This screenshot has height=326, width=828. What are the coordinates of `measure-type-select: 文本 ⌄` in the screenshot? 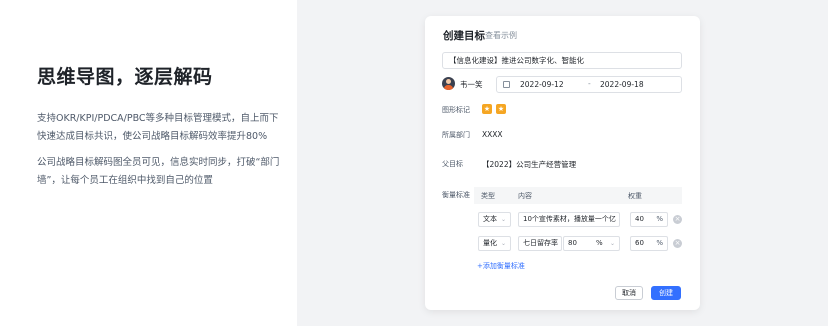 It's located at (494, 219).